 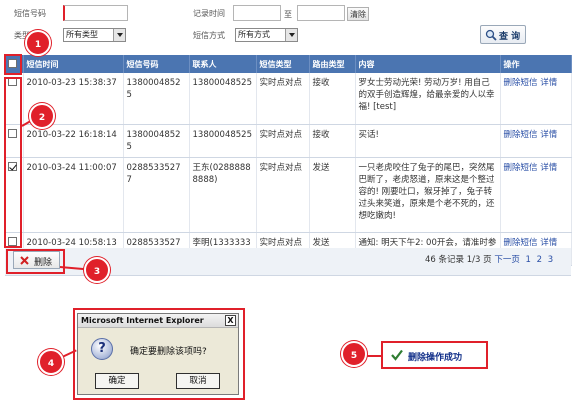 I want to click on sms-number-input, so click(x=95, y=13).